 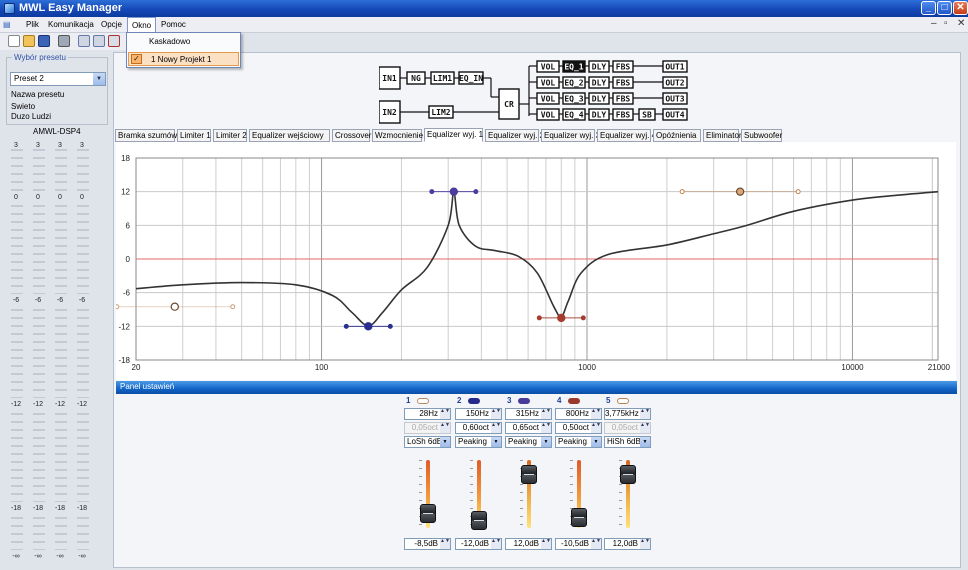 What do you see at coordinates (479, 475) in the screenshot?
I see `band-column-2: 2 150Hz ▲▼ 0,60oct ▲▼ Peaking ▼ -12,0dB ▲▼` at bounding box center [479, 475].